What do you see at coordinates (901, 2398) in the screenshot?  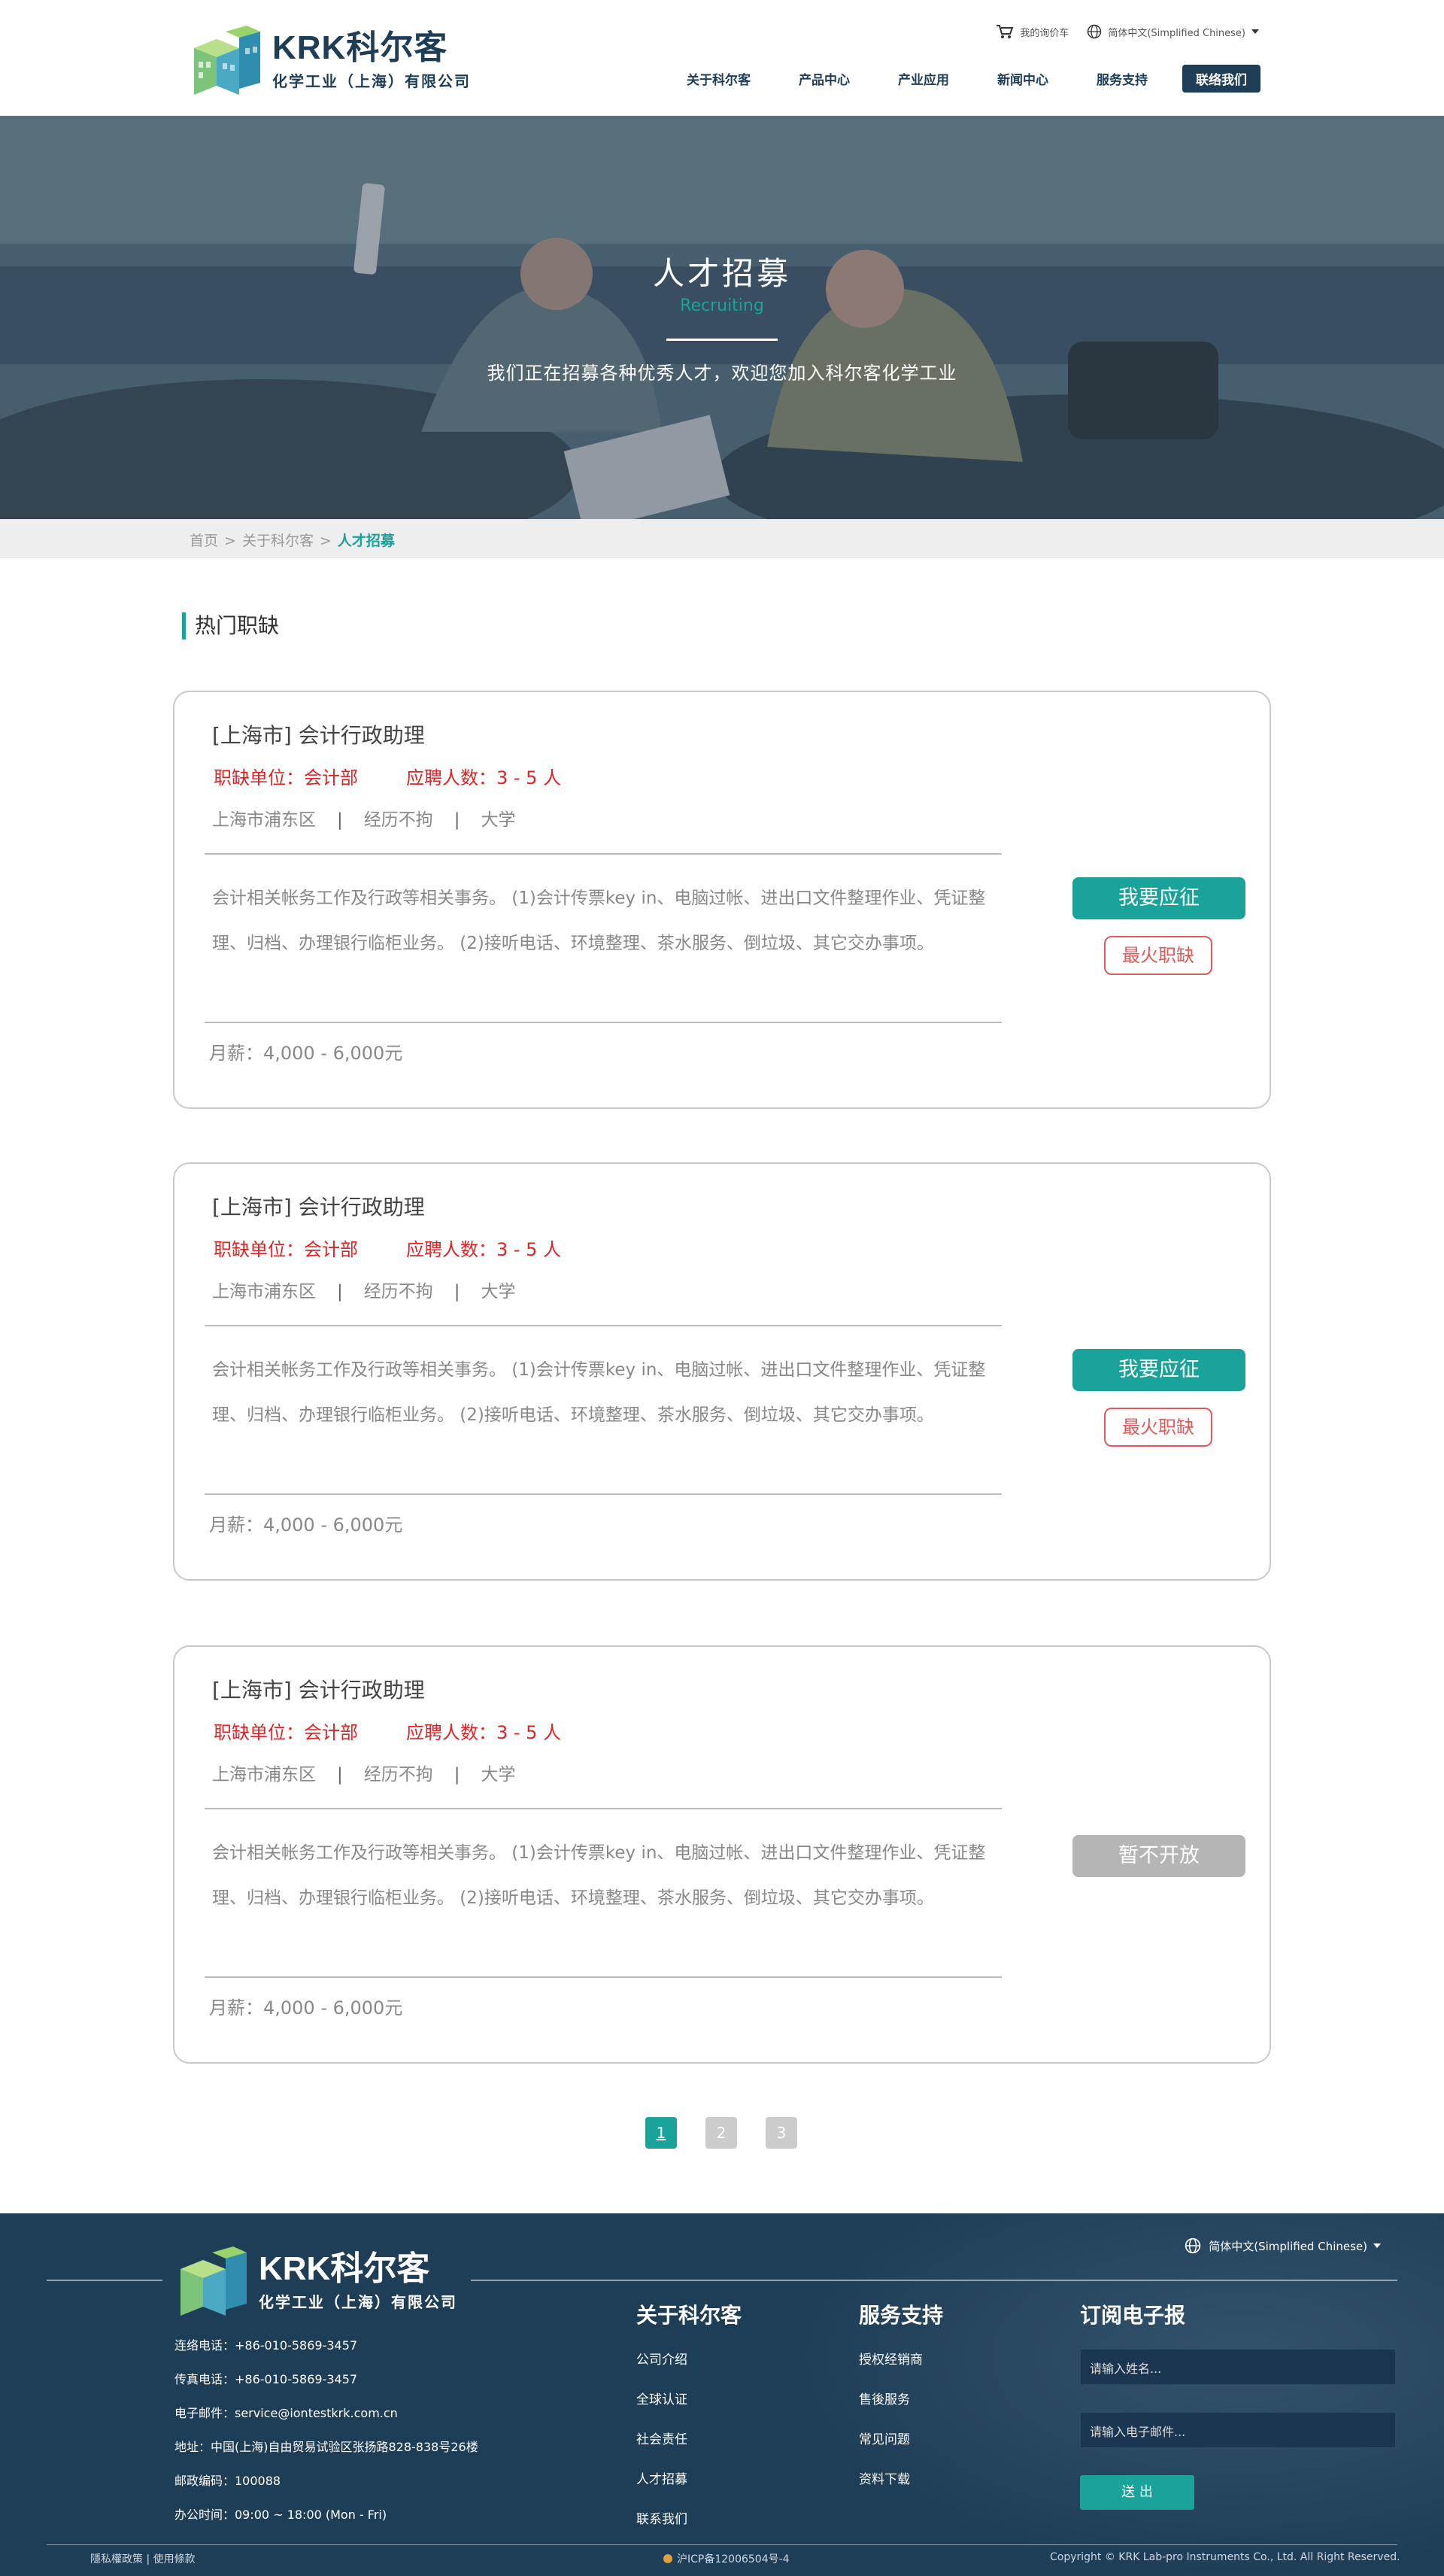 I see `footer-link-after-sales: 售後服务` at bounding box center [901, 2398].